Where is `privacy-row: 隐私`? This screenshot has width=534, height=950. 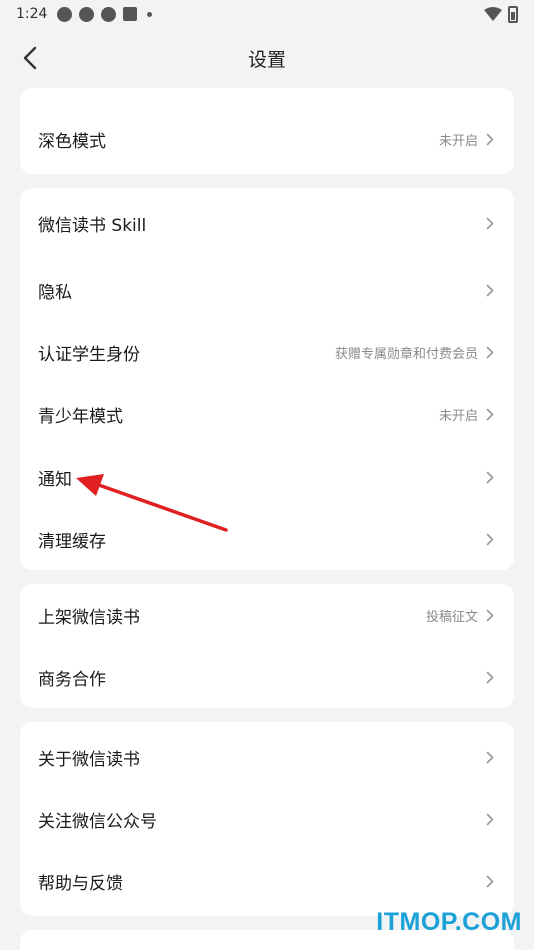
privacy-row: 隐私 is located at coordinates (267, 290).